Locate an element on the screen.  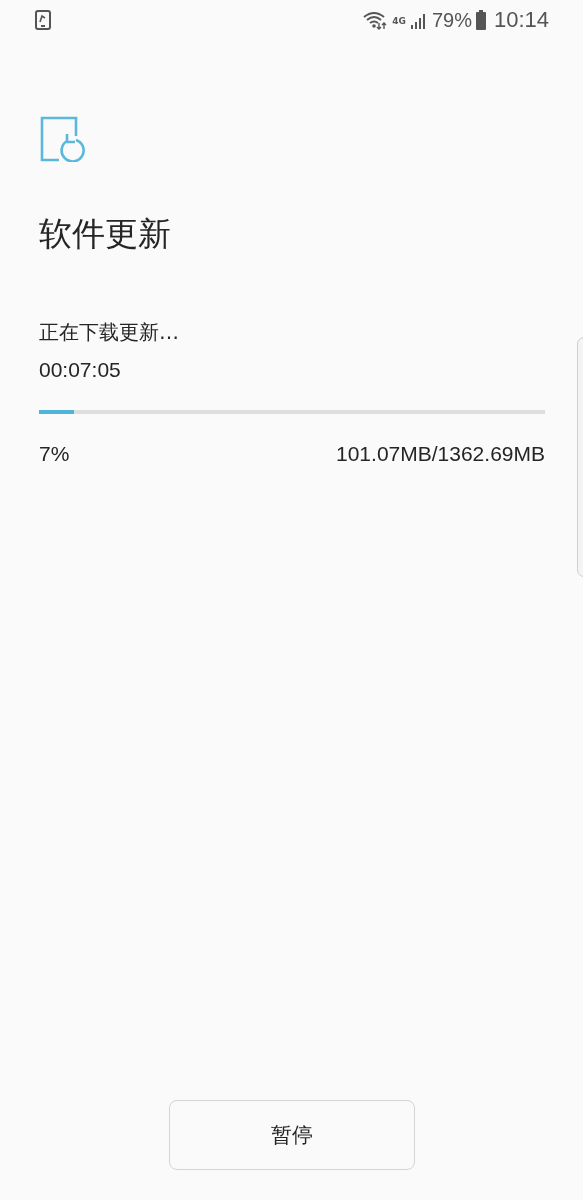
battery-icon is located at coordinates (480, 20).